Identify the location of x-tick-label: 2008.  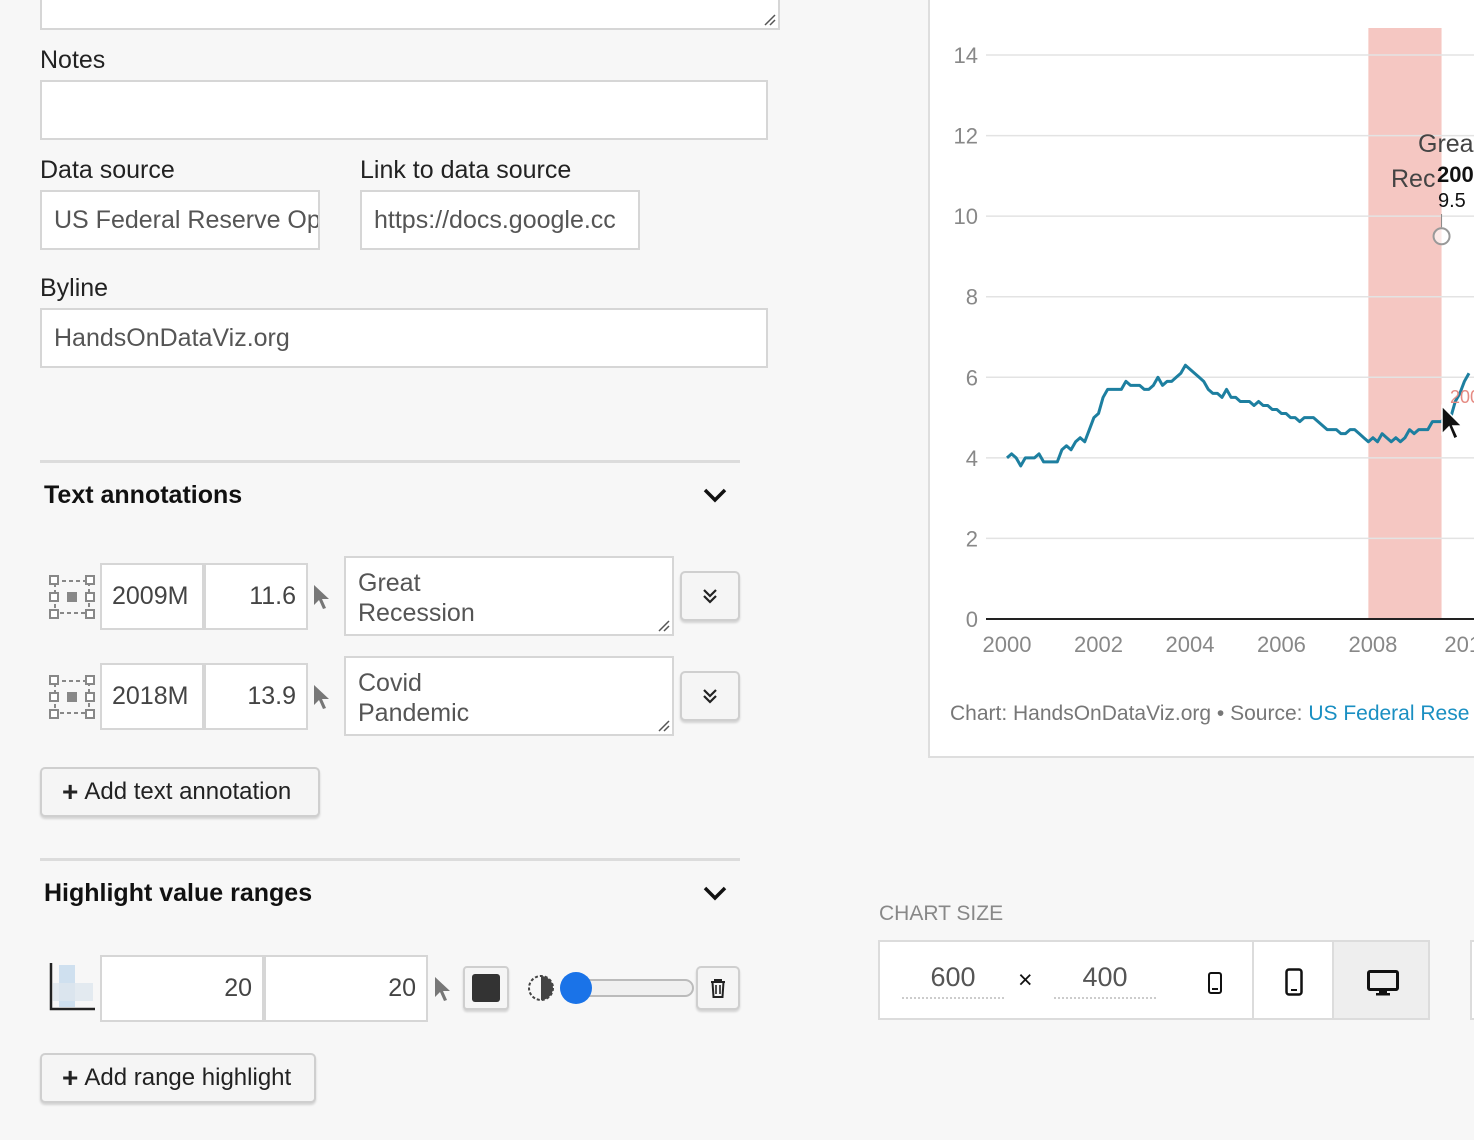
(1372, 644).